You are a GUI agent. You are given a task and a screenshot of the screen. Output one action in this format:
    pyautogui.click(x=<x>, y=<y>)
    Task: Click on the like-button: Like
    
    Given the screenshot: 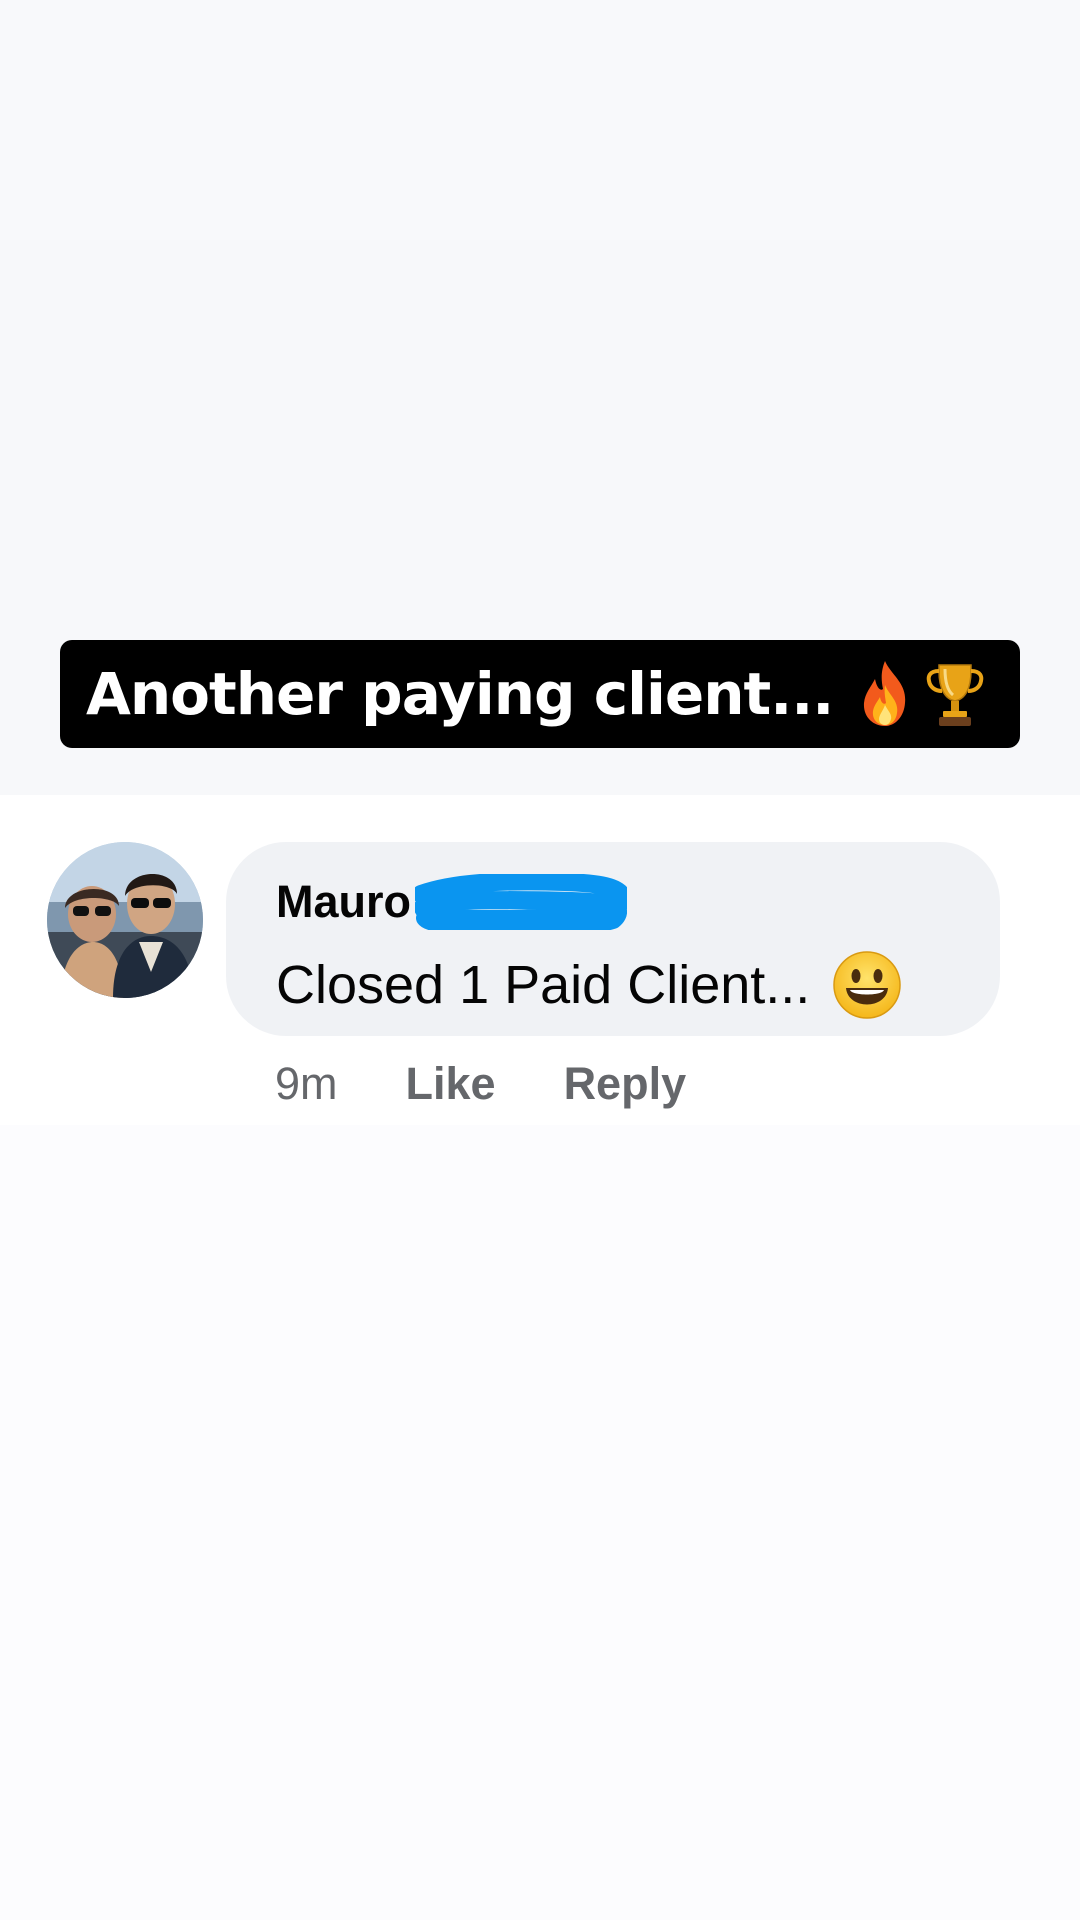 What is the action you would take?
    pyautogui.click(x=451, y=1084)
    